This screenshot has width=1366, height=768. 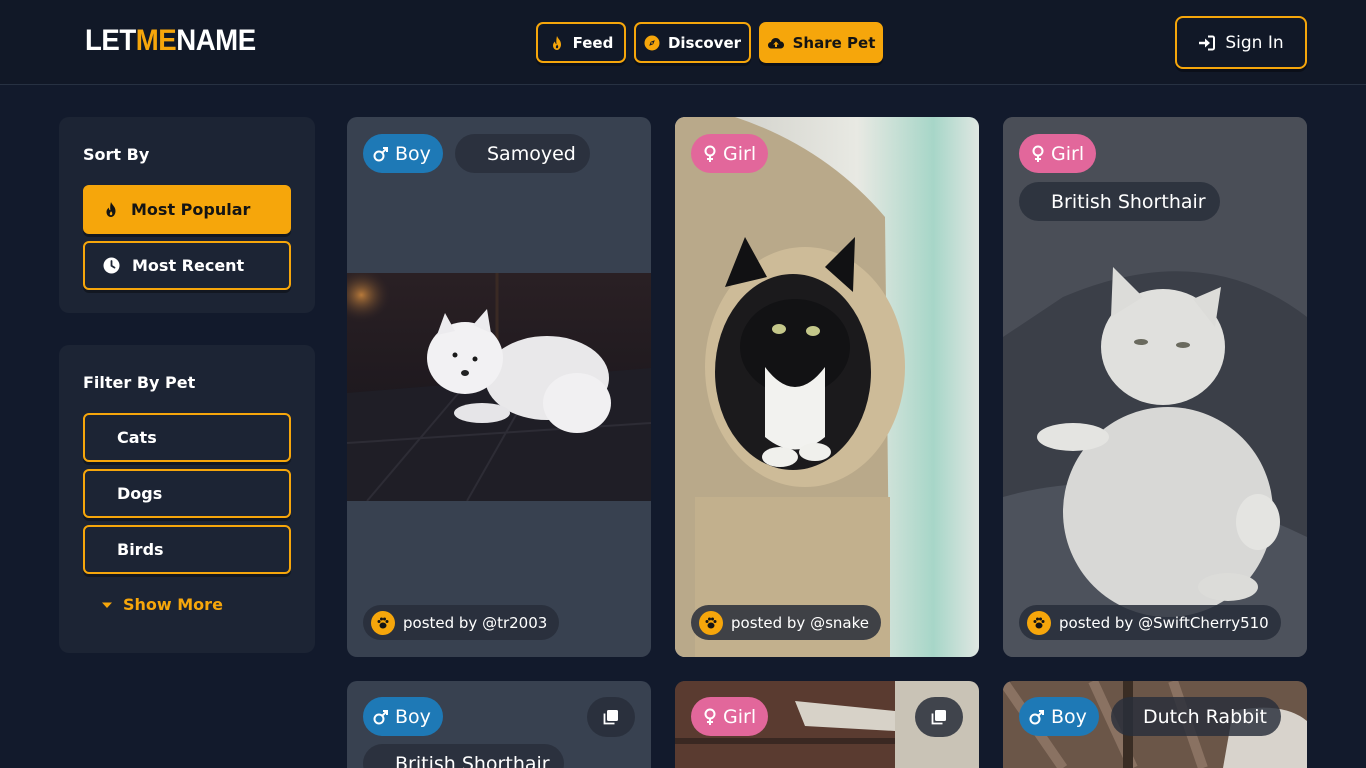 What do you see at coordinates (107, 605) in the screenshot?
I see `caret-down-icon` at bounding box center [107, 605].